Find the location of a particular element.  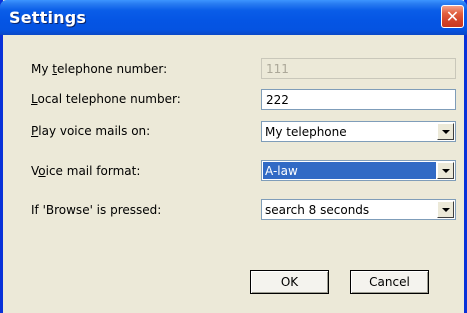

browse-pressed-dropdown-button is located at coordinates (445, 209).